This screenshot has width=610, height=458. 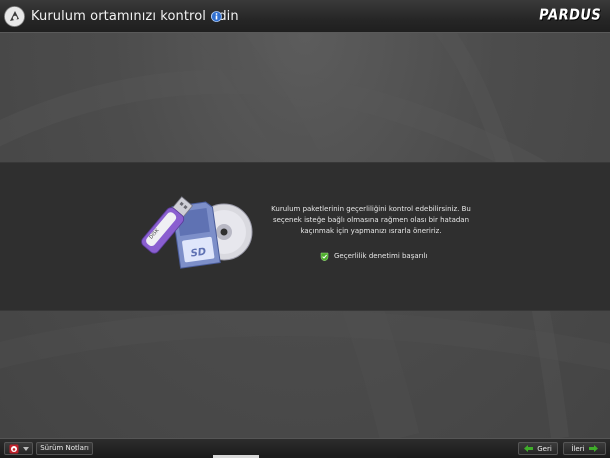 I want to click on arrow-right-icon, so click(x=593, y=448).